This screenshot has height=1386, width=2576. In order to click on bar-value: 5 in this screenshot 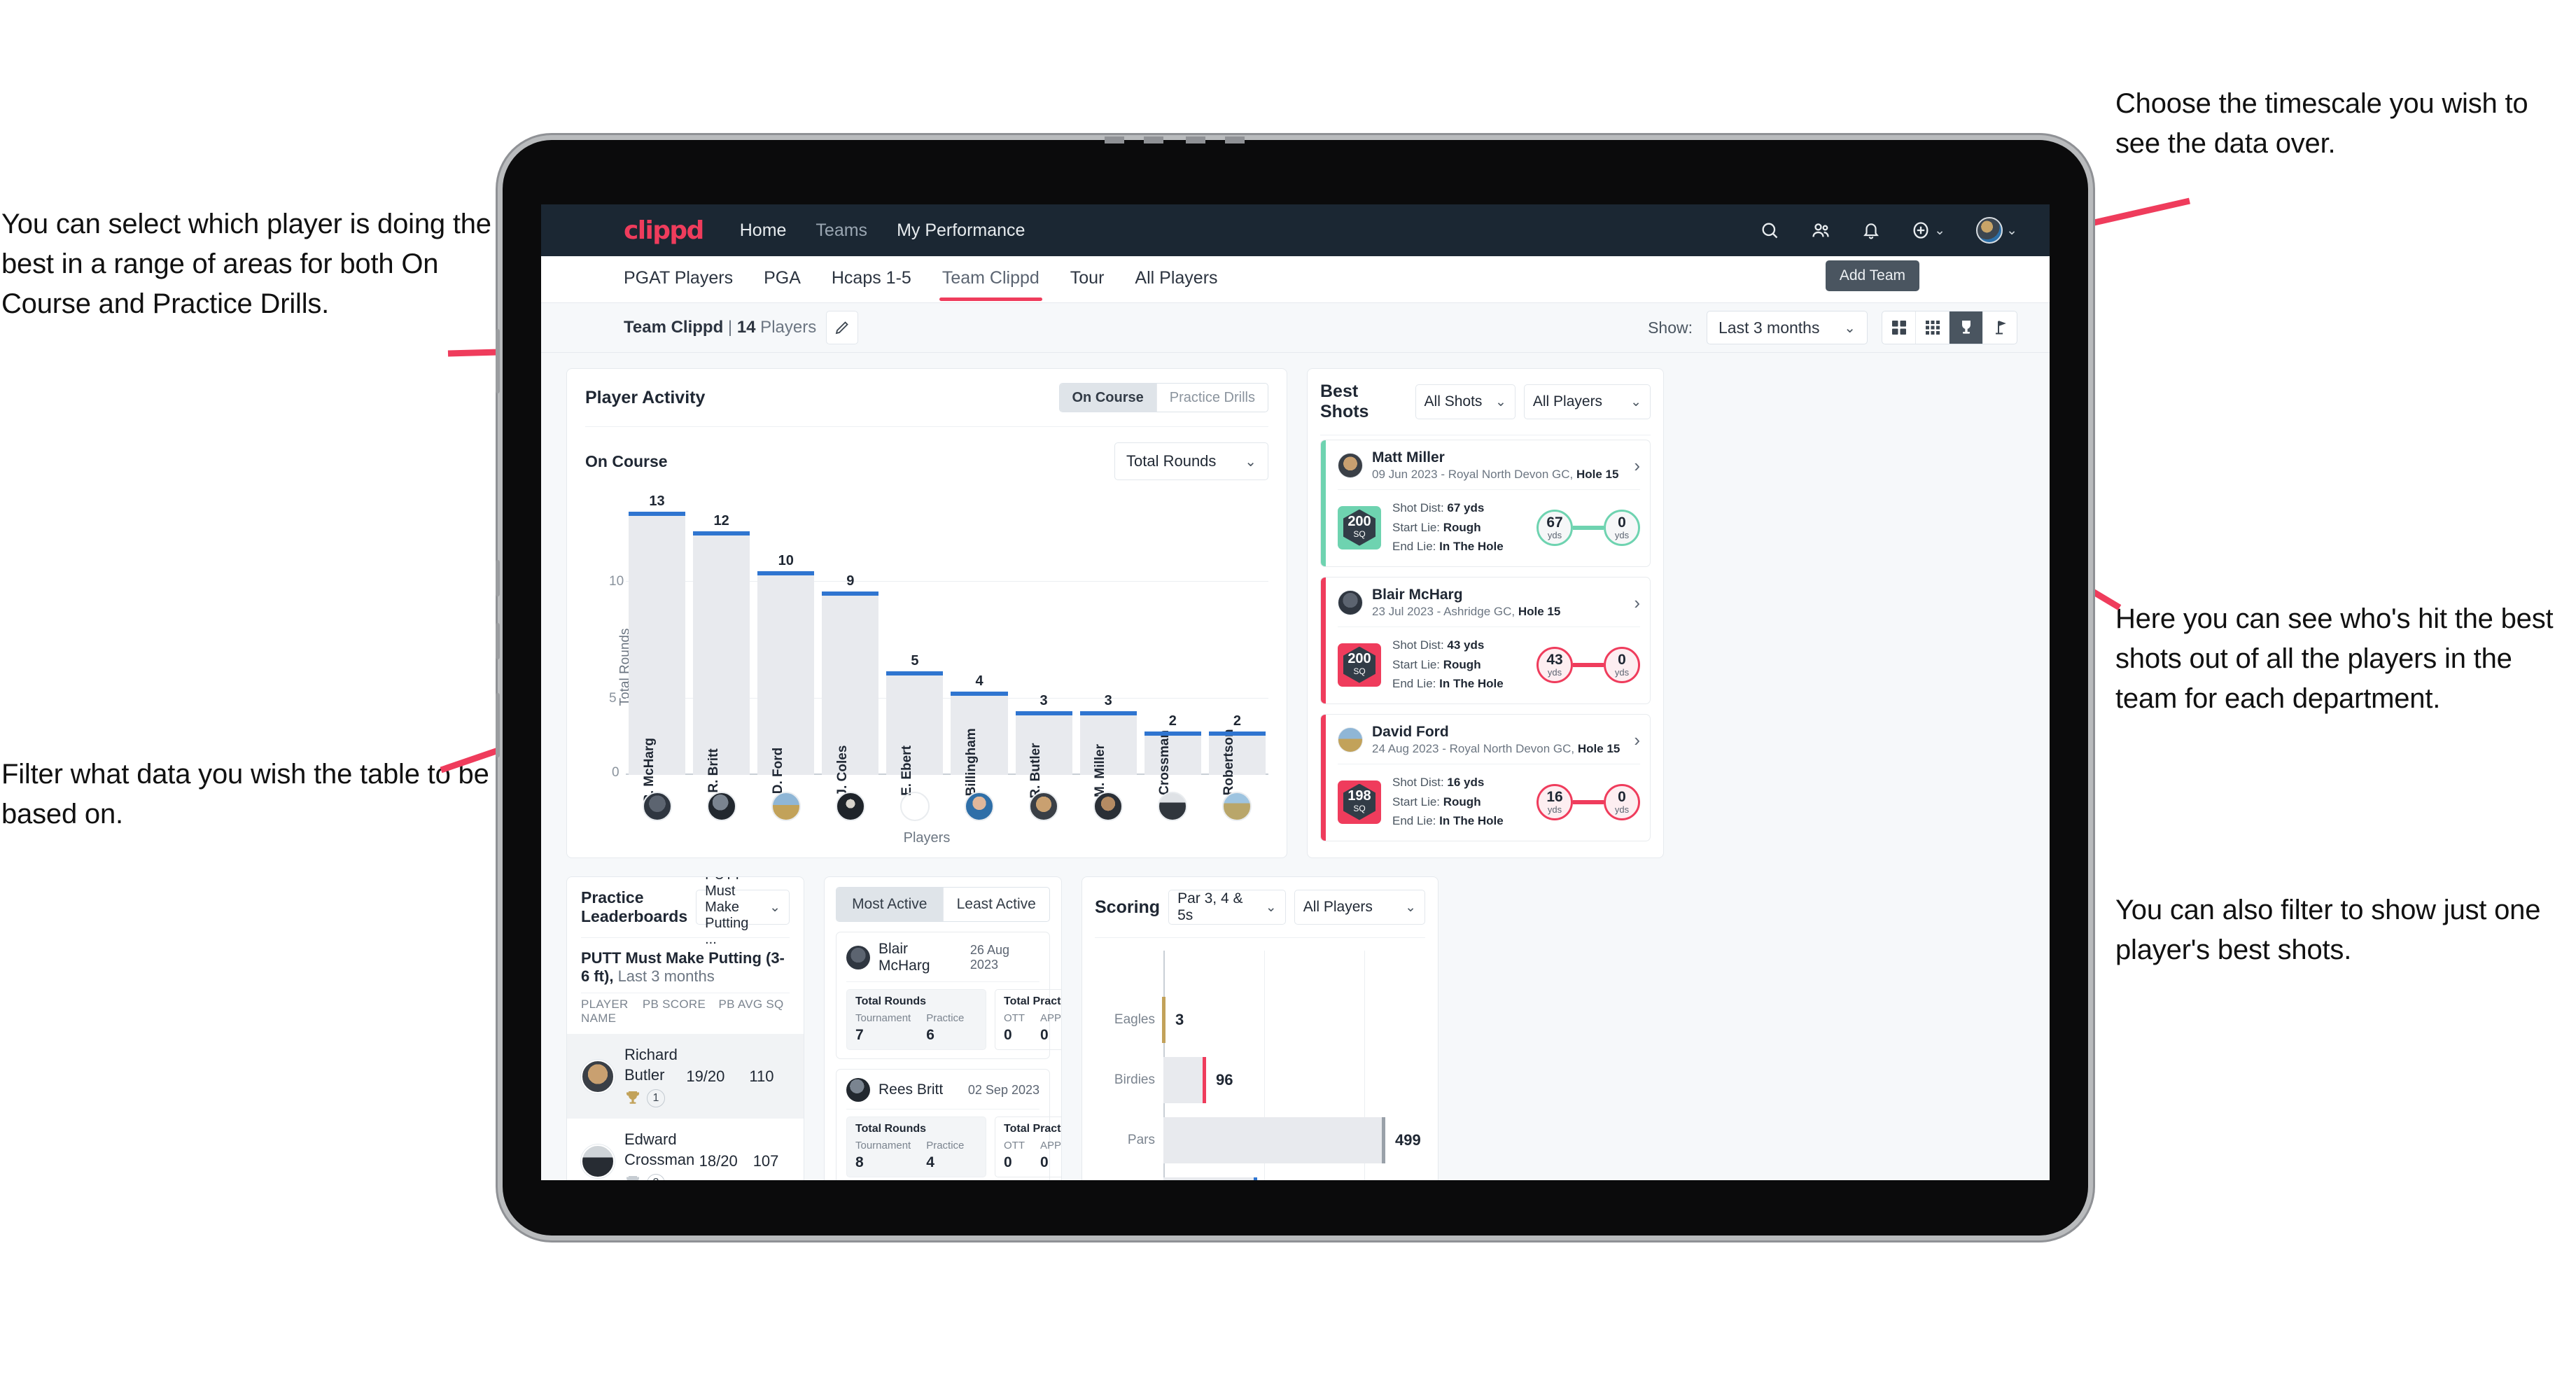, I will do `click(915, 661)`.